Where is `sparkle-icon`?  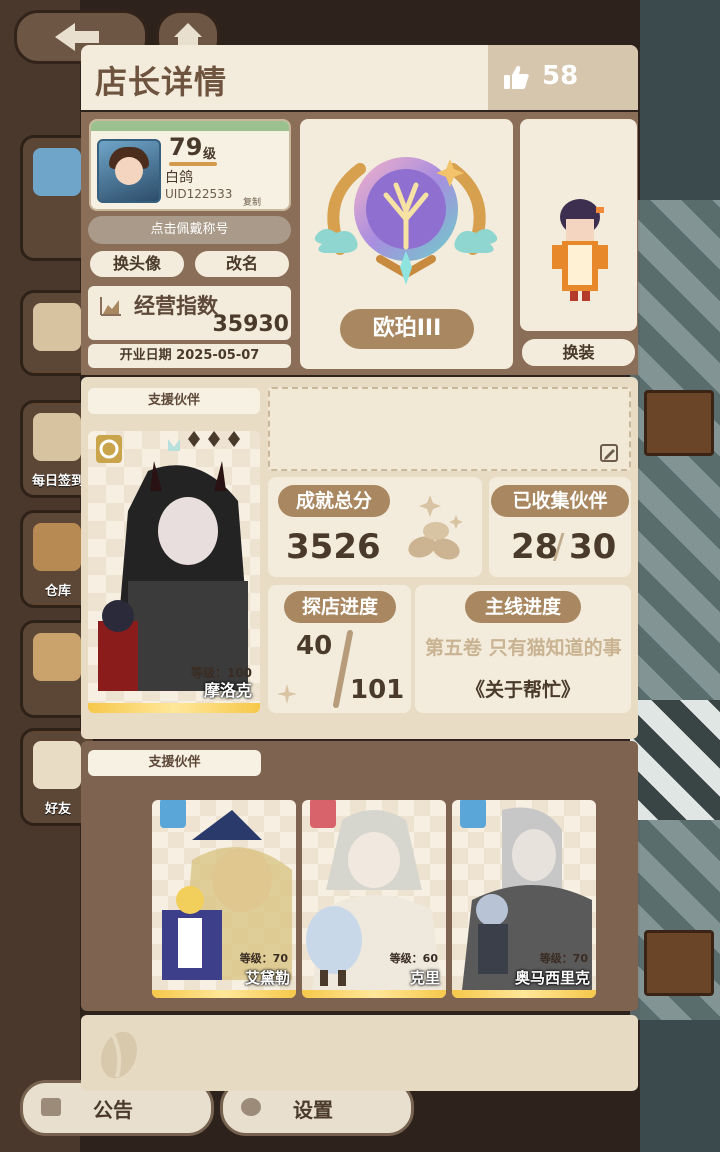
sparkle-icon is located at coordinates (287, 694).